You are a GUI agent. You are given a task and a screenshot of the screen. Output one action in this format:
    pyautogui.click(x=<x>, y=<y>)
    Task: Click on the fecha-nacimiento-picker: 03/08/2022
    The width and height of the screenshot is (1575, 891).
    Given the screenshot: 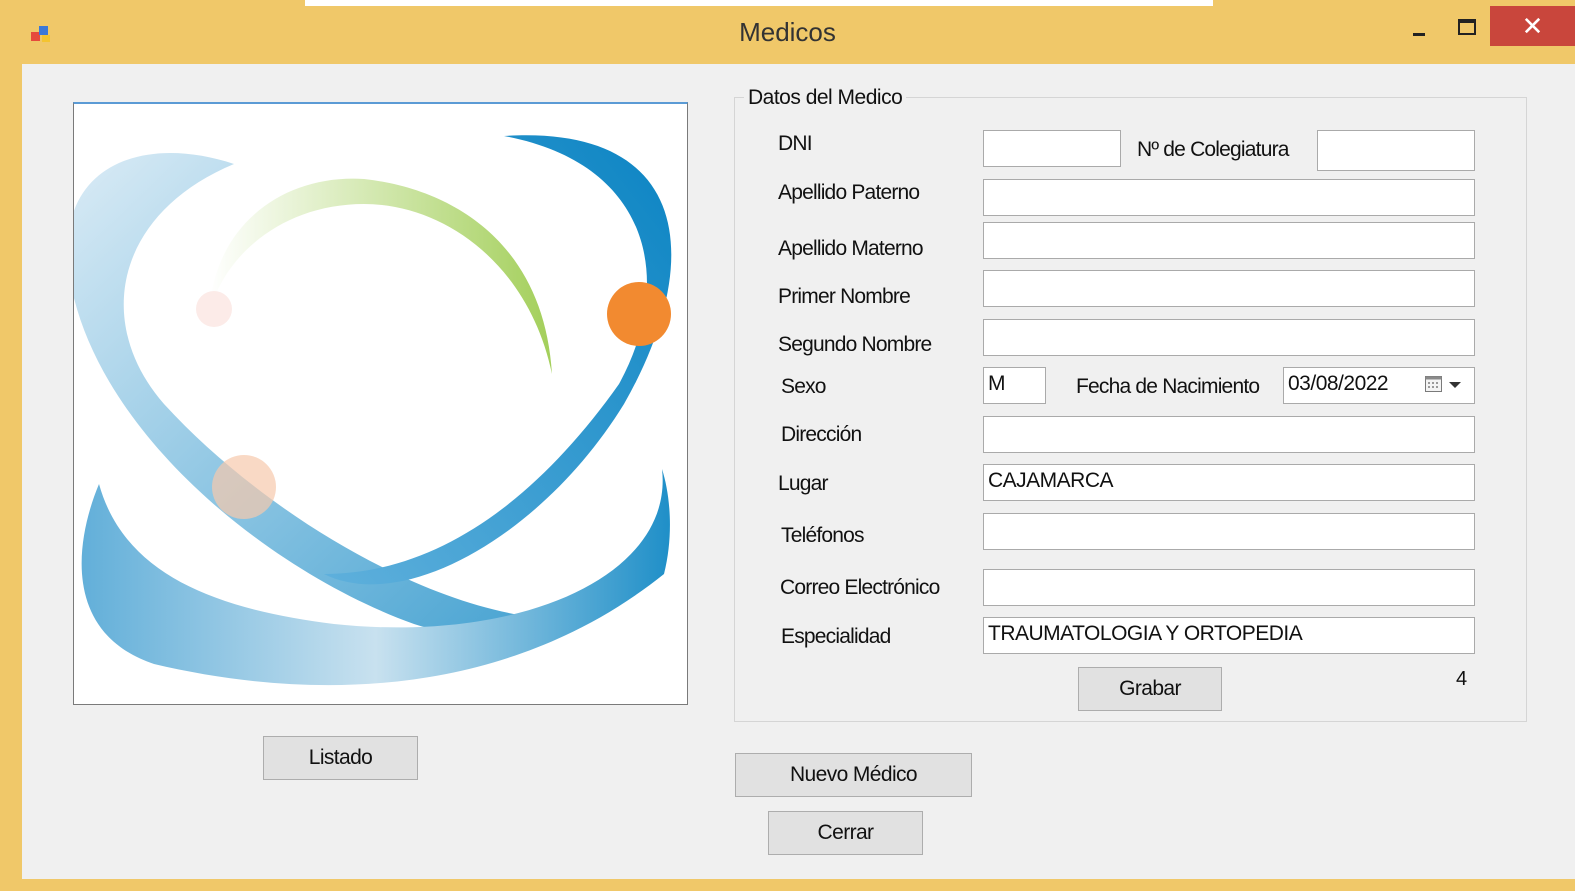 What is the action you would take?
    pyautogui.click(x=1379, y=385)
    